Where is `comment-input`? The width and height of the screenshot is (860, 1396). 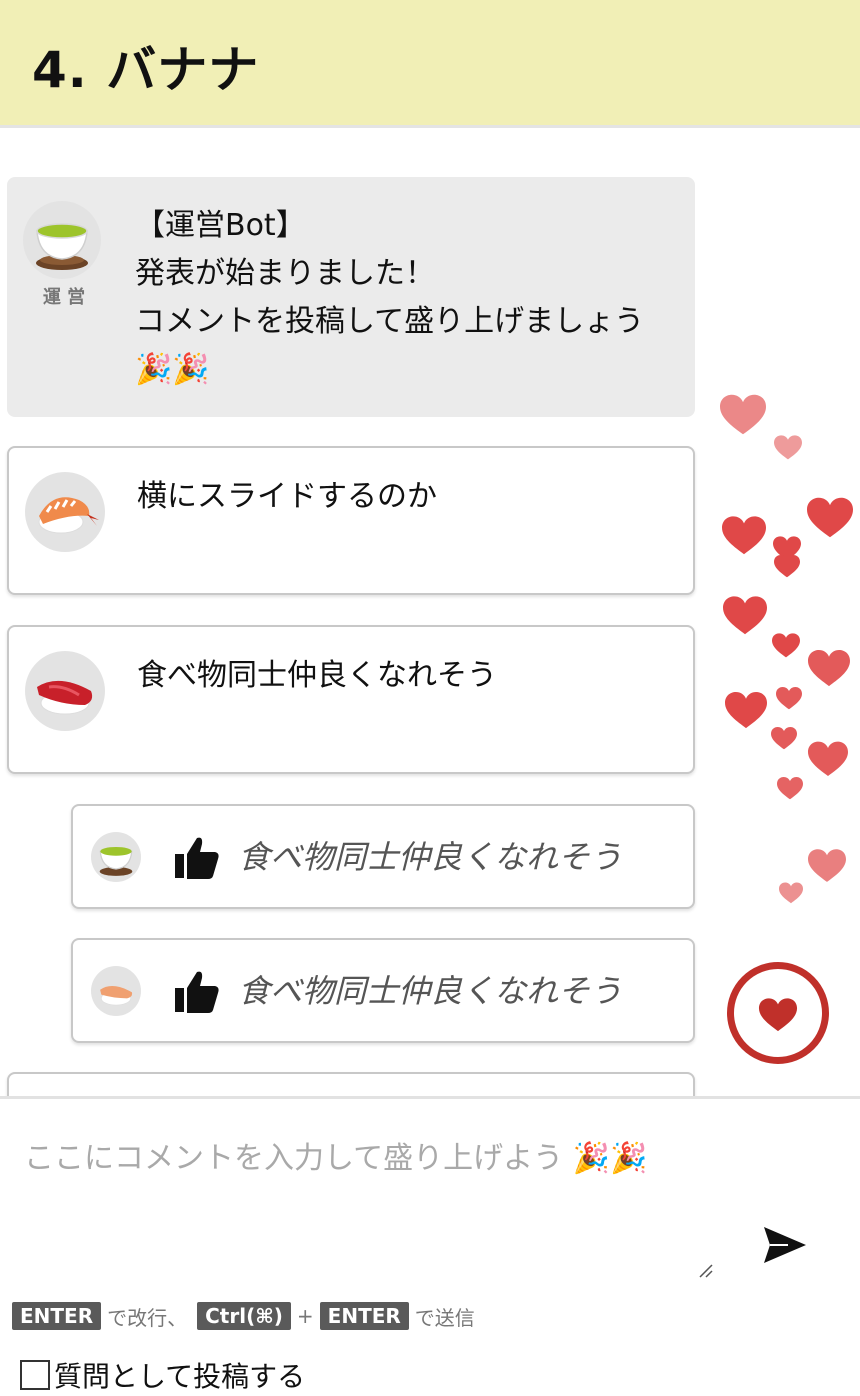 comment-input is located at coordinates (366, 1203).